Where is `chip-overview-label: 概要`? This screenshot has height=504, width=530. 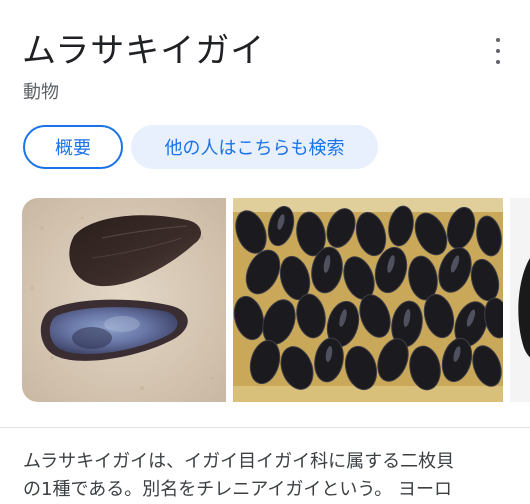
chip-overview-label: 概要 is located at coordinates (73, 148).